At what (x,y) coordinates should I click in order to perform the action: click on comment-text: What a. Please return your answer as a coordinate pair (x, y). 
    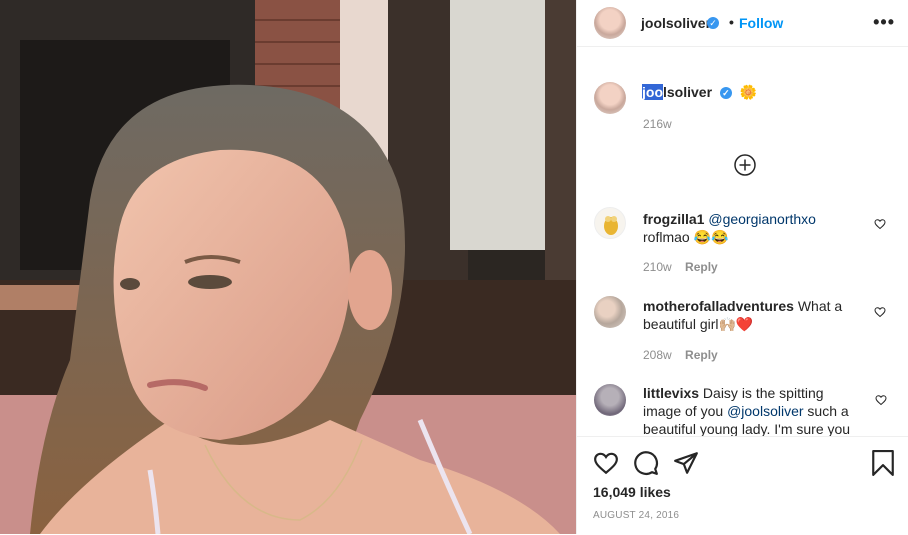
    Looking at the image, I should click on (820, 306).